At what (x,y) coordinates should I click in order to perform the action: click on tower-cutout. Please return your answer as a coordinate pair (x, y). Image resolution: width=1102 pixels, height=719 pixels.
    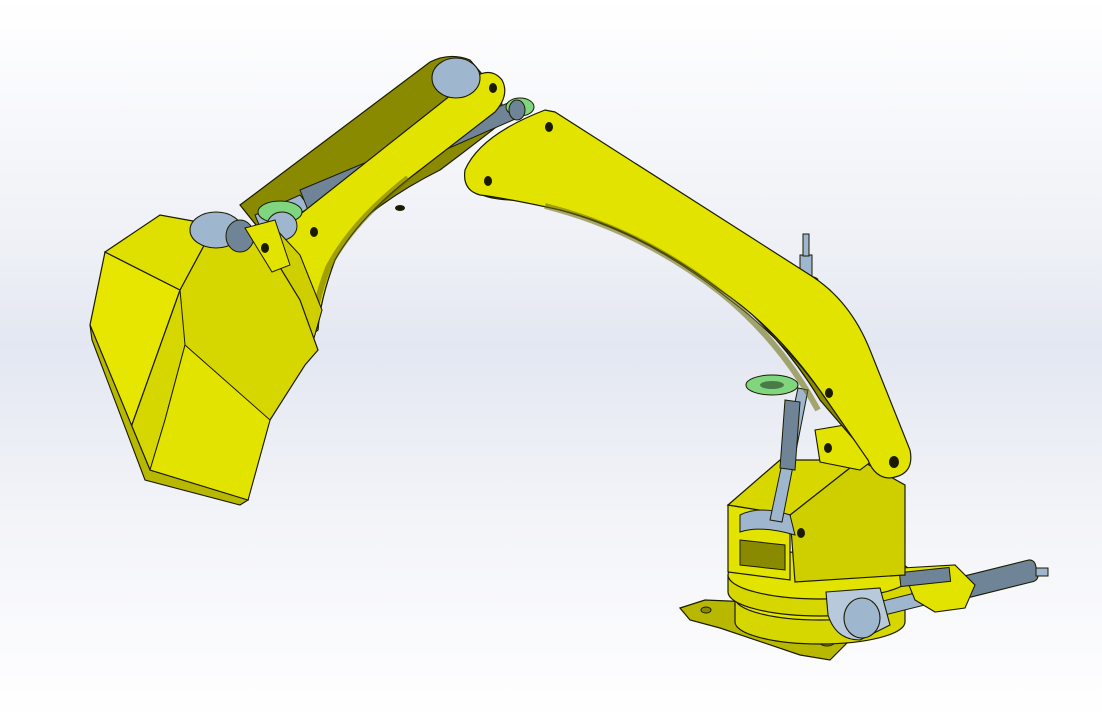
    Looking at the image, I should click on (762, 555).